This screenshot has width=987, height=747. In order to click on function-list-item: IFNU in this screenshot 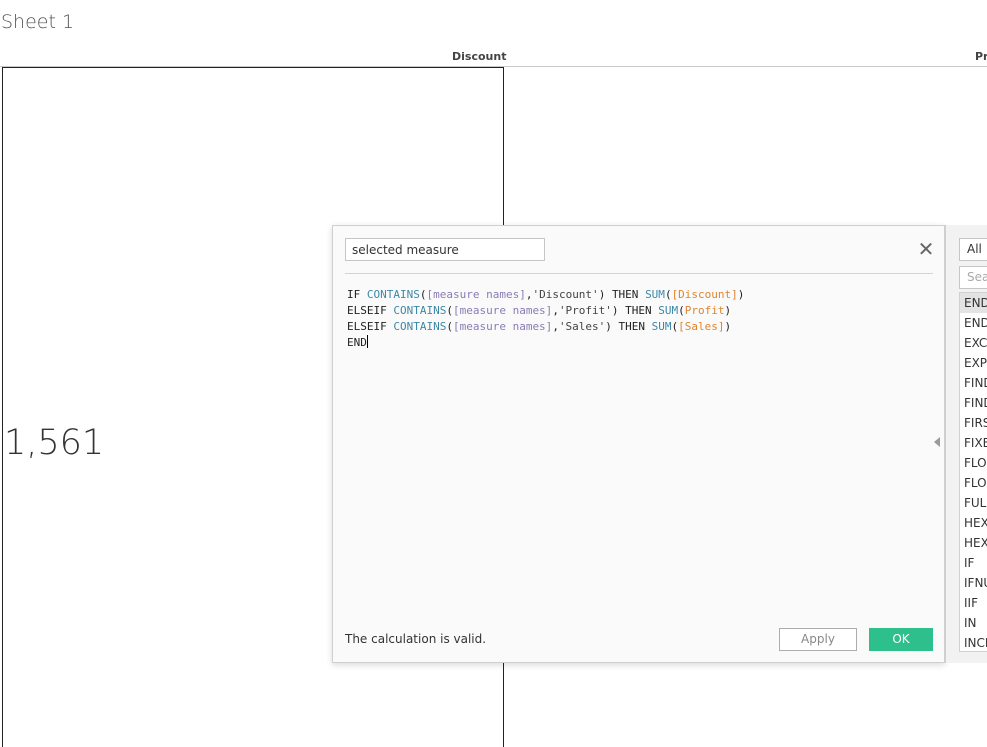, I will do `click(973, 583)`.